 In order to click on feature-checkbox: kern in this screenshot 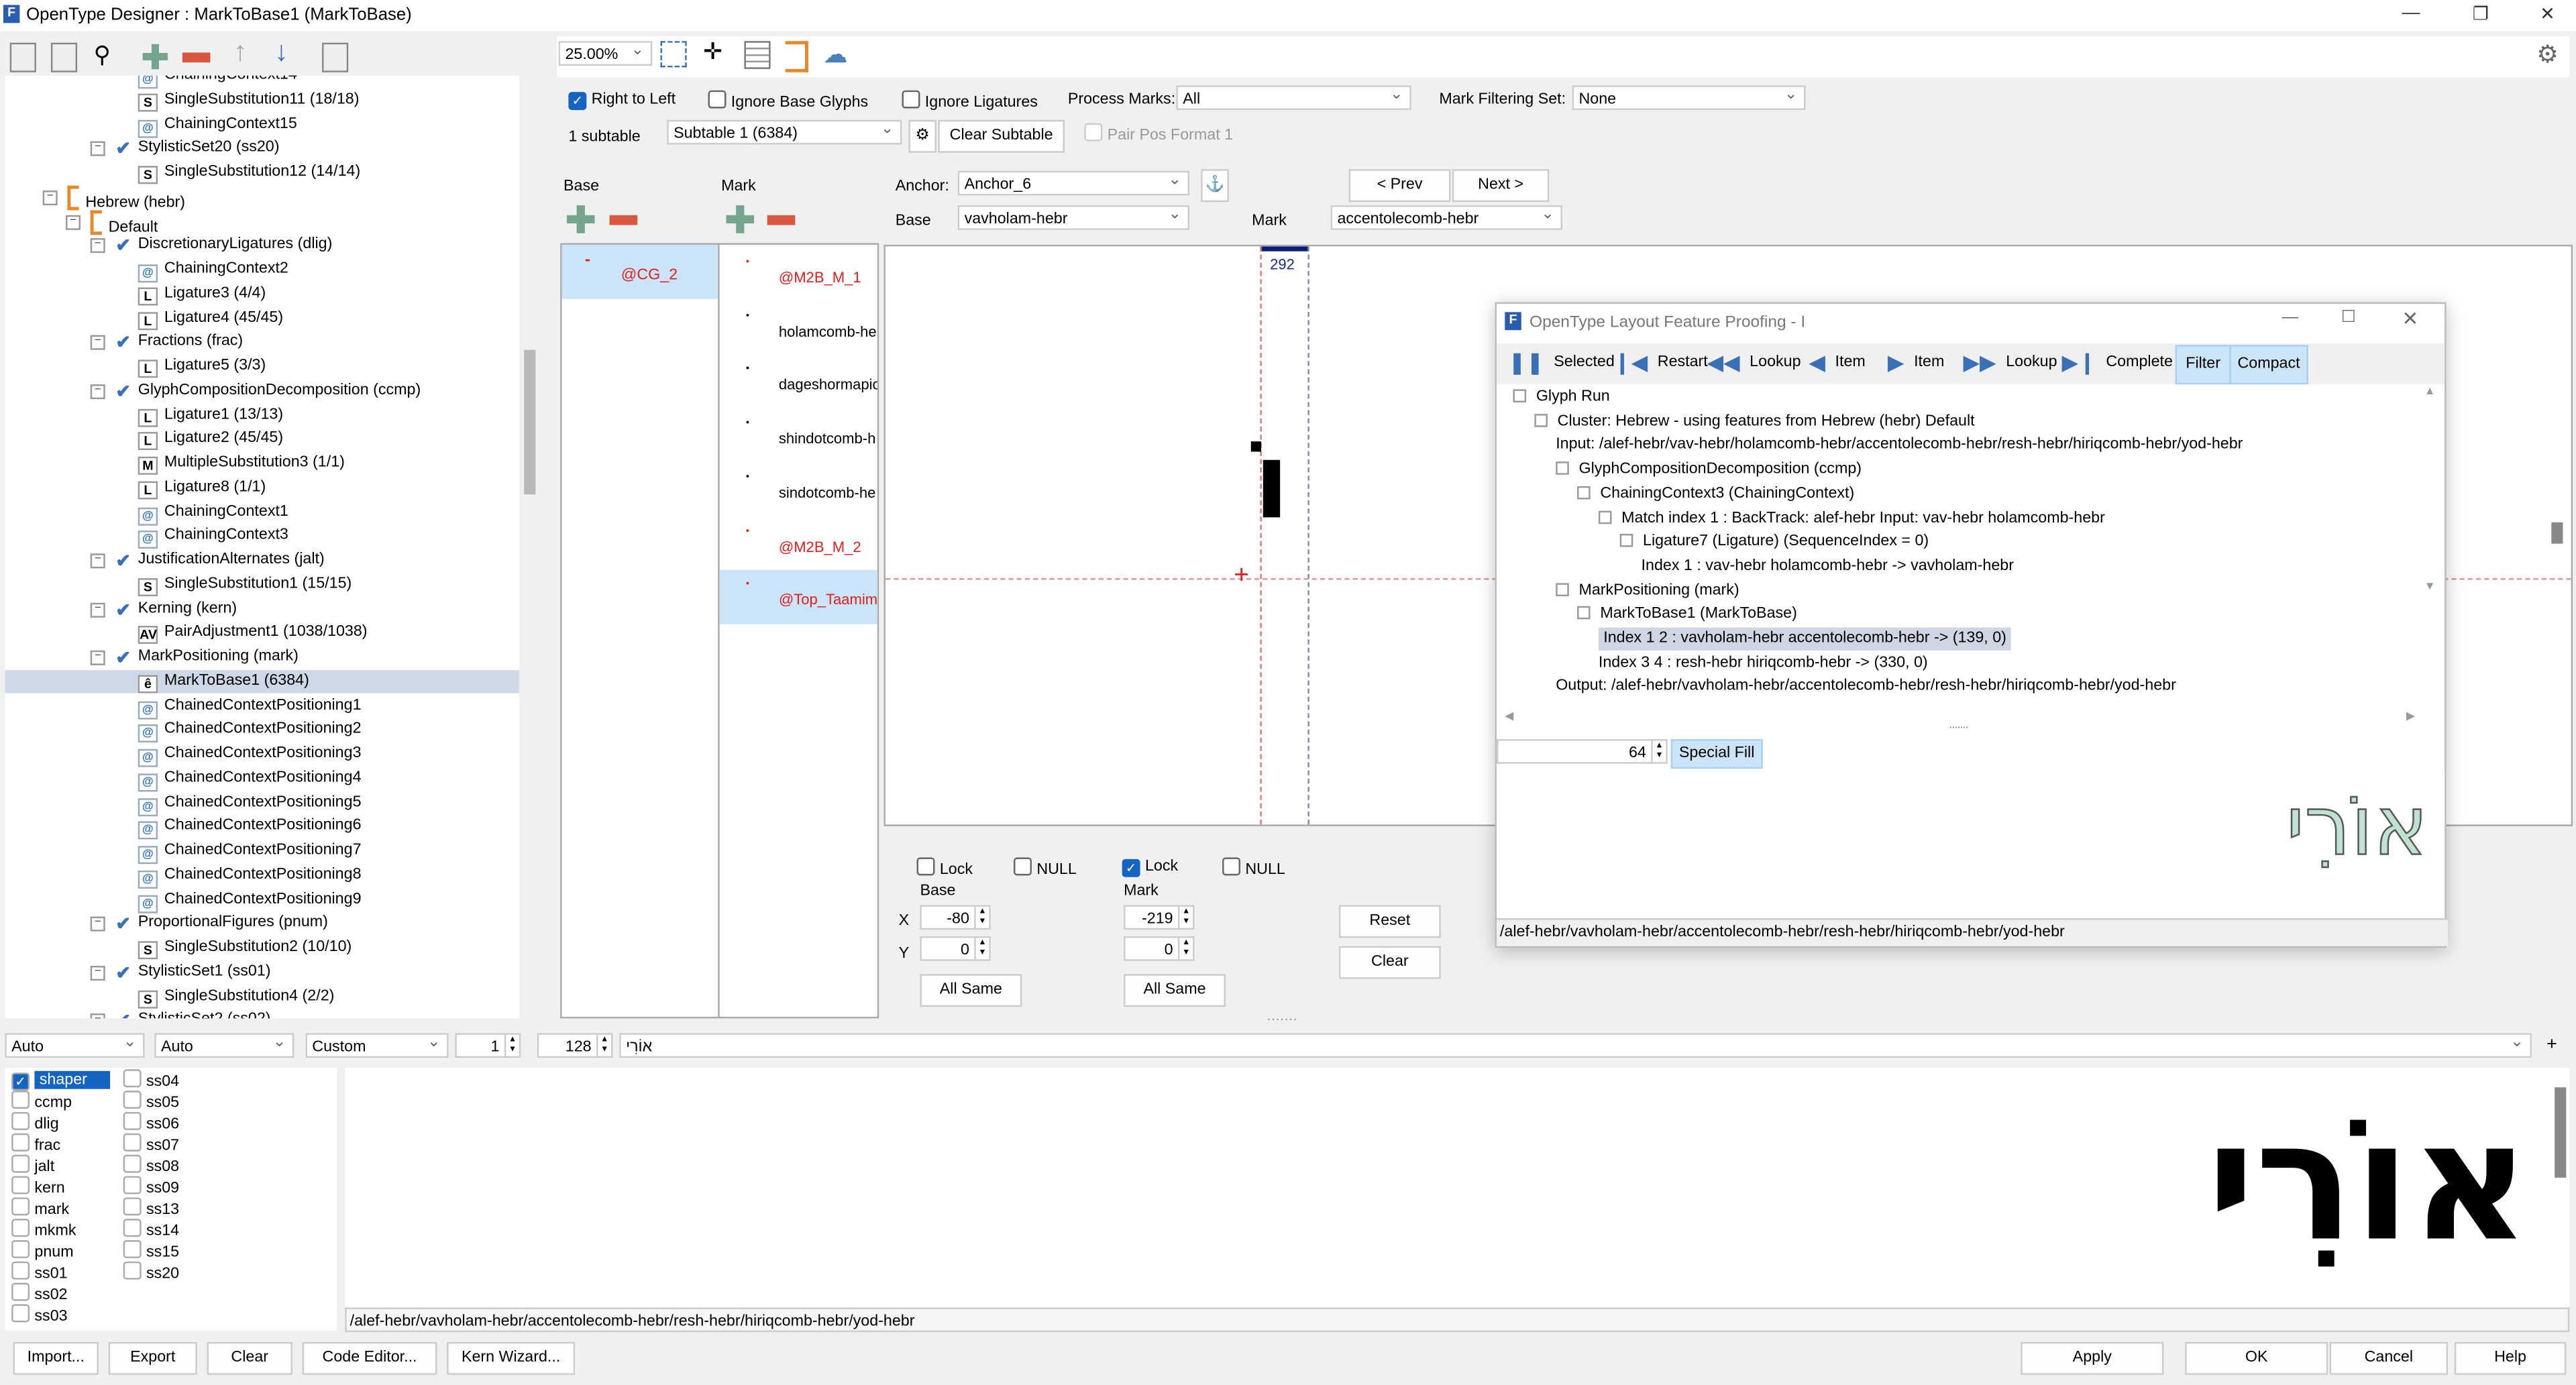, I will do `click(38, 1186)`.